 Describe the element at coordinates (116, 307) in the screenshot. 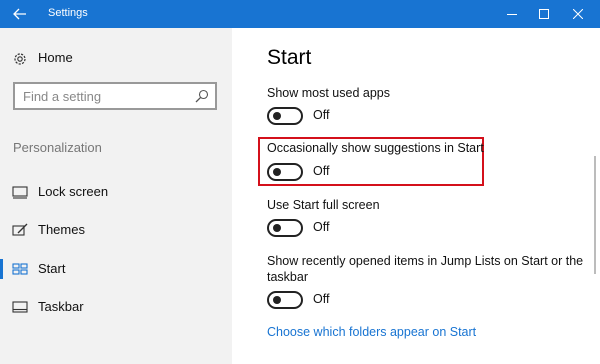

I see `sidebar-item-taskbar: Taskbar` at that location.